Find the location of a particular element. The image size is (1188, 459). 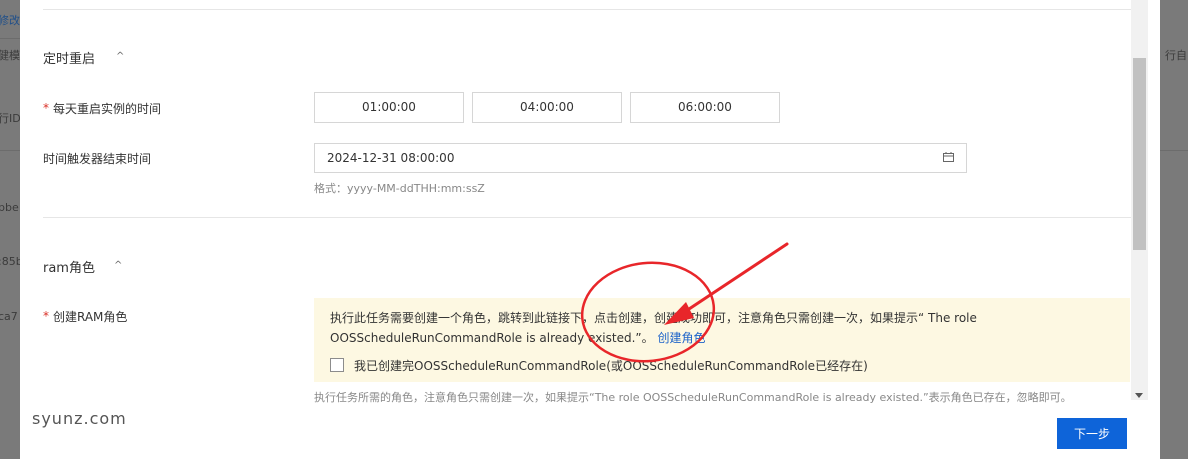

scrollbar is located at coordinates (1139, 200).